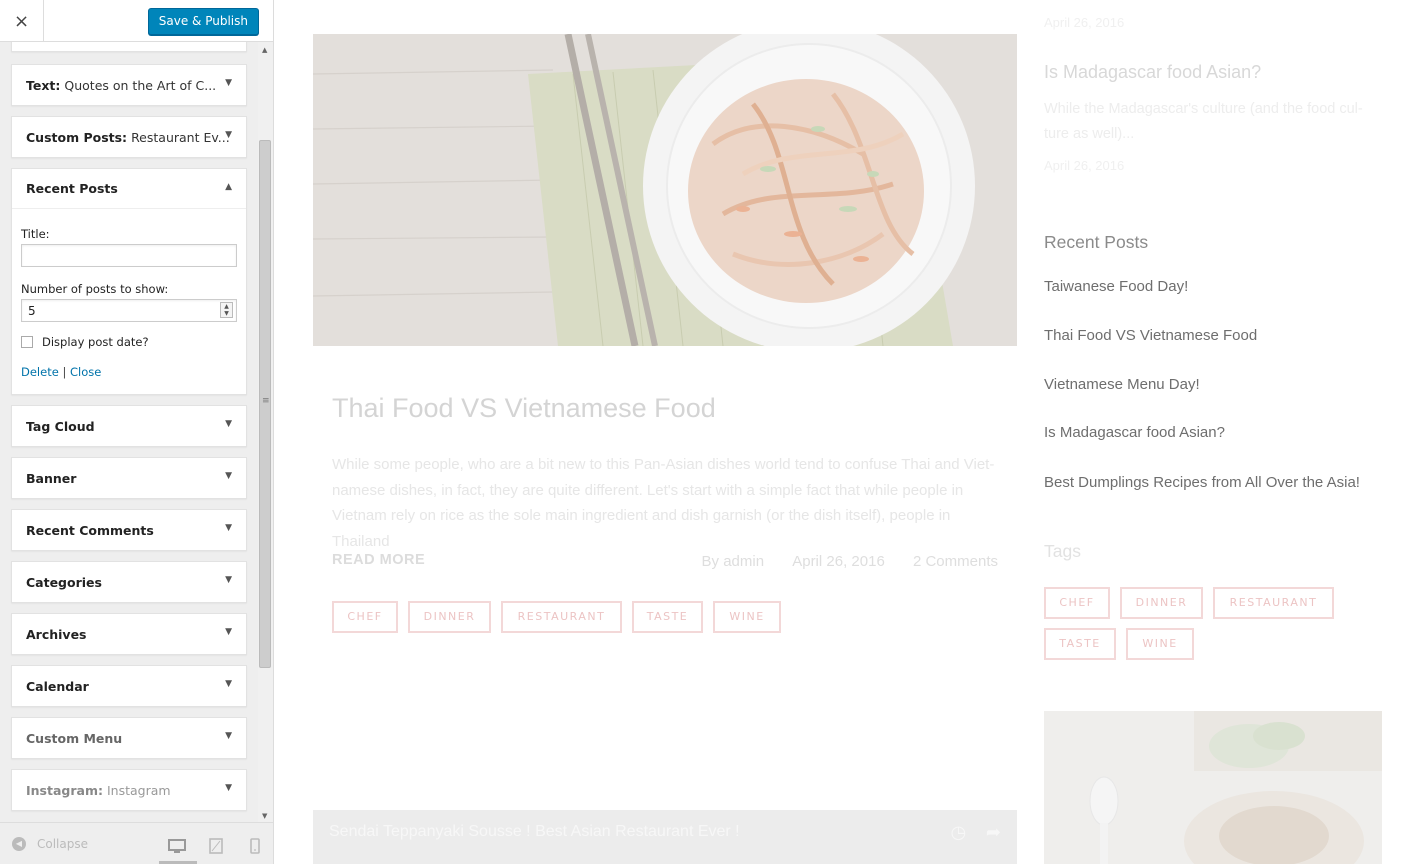 The height and width of the screenshot is (864, 1419). Describe the element at coordinates (255, 846) in the screenshot. I see `mobile-icon` at that location.